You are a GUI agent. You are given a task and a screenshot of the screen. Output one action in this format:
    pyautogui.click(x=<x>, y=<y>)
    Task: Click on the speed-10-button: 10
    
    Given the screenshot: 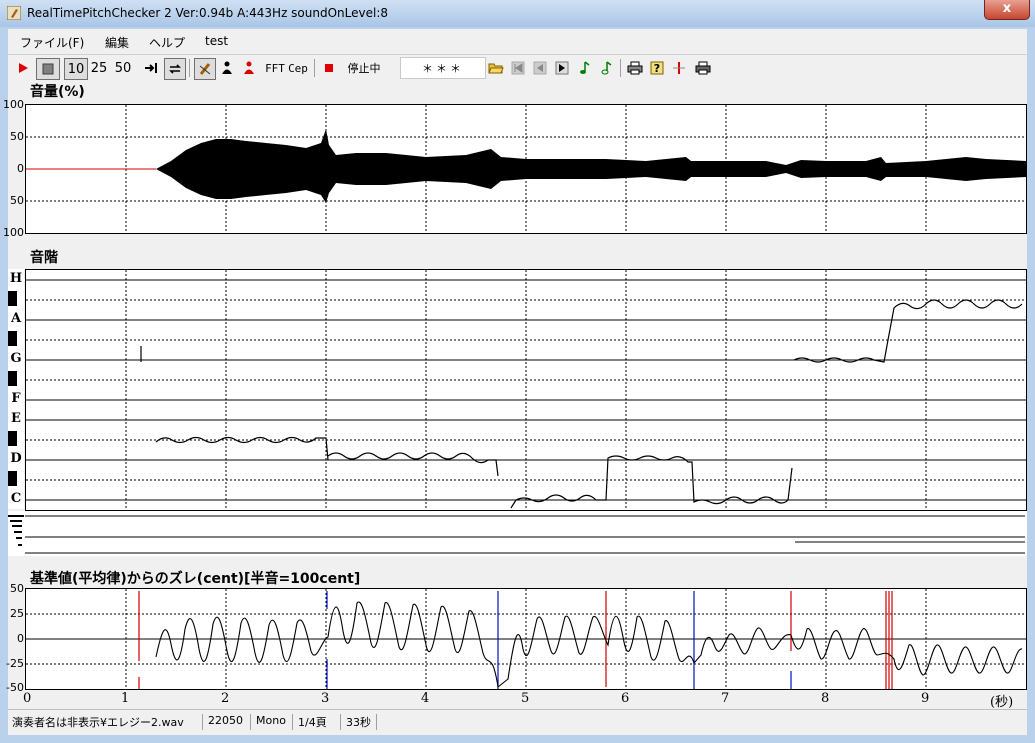 What is the action you would take?
    pyautogui.click(x=76, y=69)
    